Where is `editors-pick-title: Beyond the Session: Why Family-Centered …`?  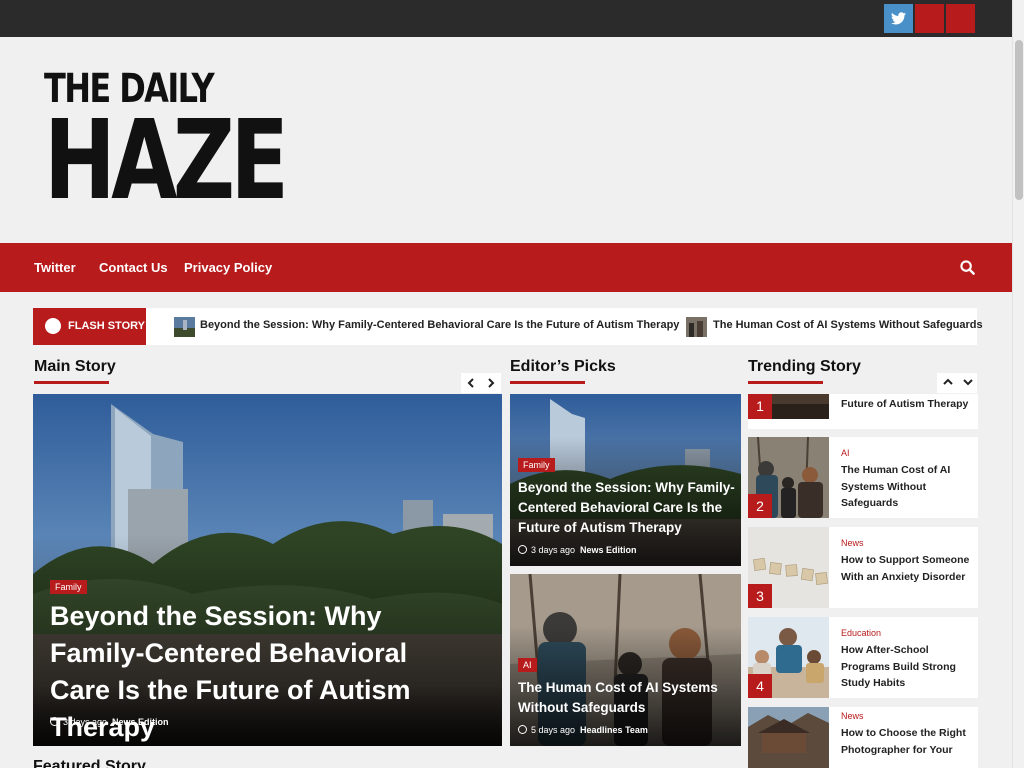
editors-pick-title: Beyond the Session: Why Family-Centered … is located at coordinates (627, 508).